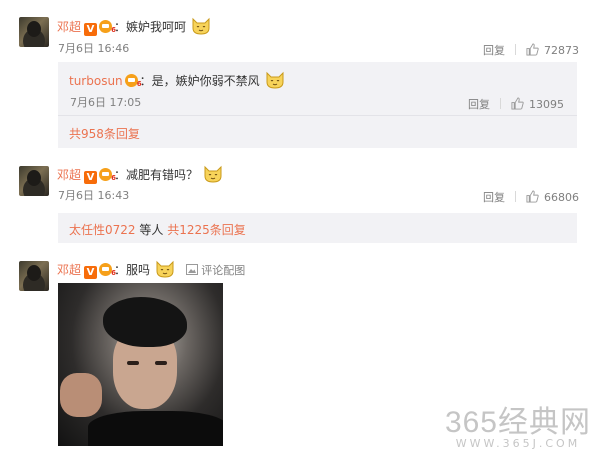 This screenshot has height=454, width=597. What do you see at coordinates (206, 230) in the screenshot?
I see `total-replies-link: 共1225条回复` at bounding box center [206, 230].